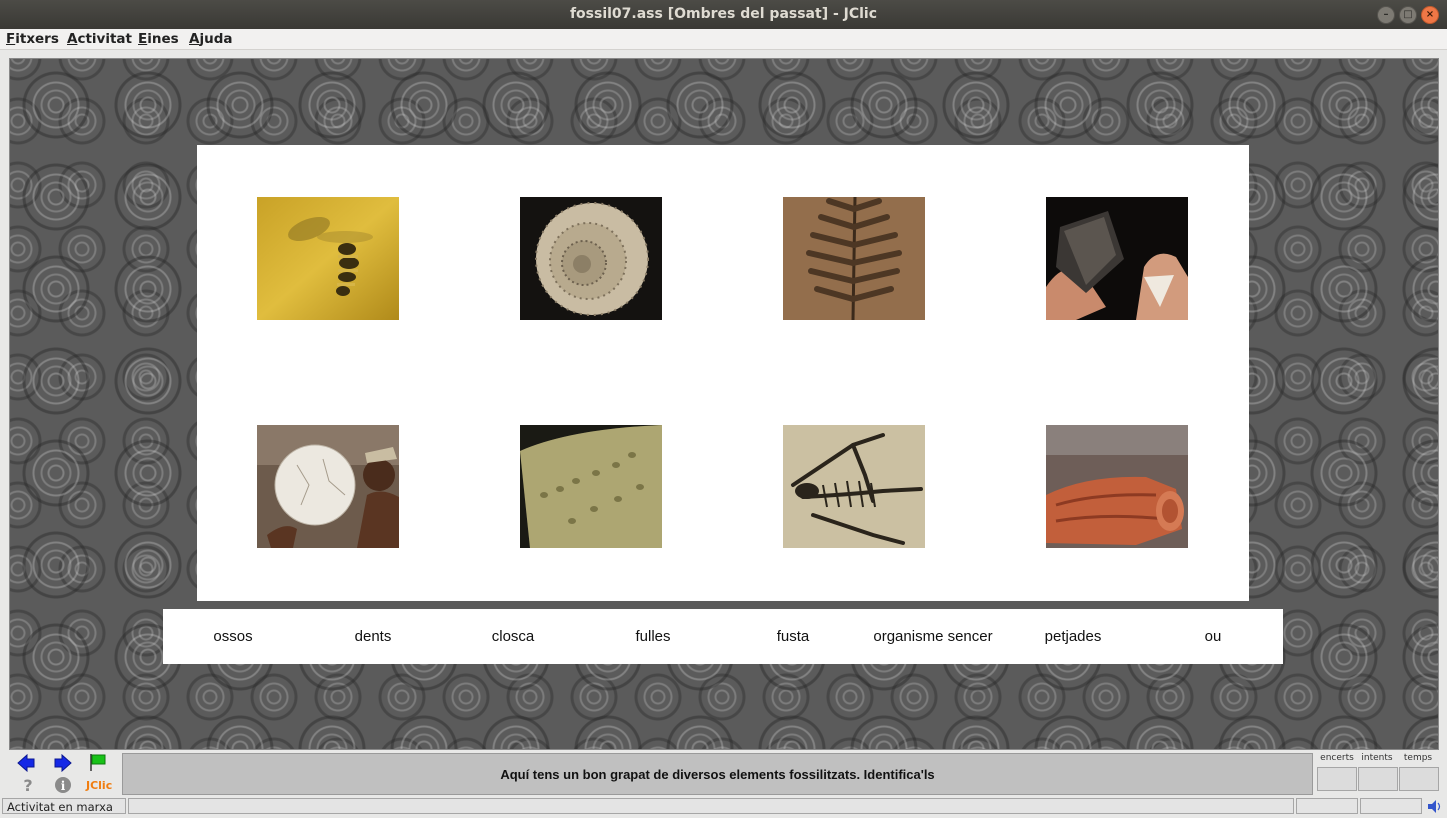 The image size is (1447, 818). Describe the element at coordinates (711, 806) in the screenshot. I see `status-progress` at that location.